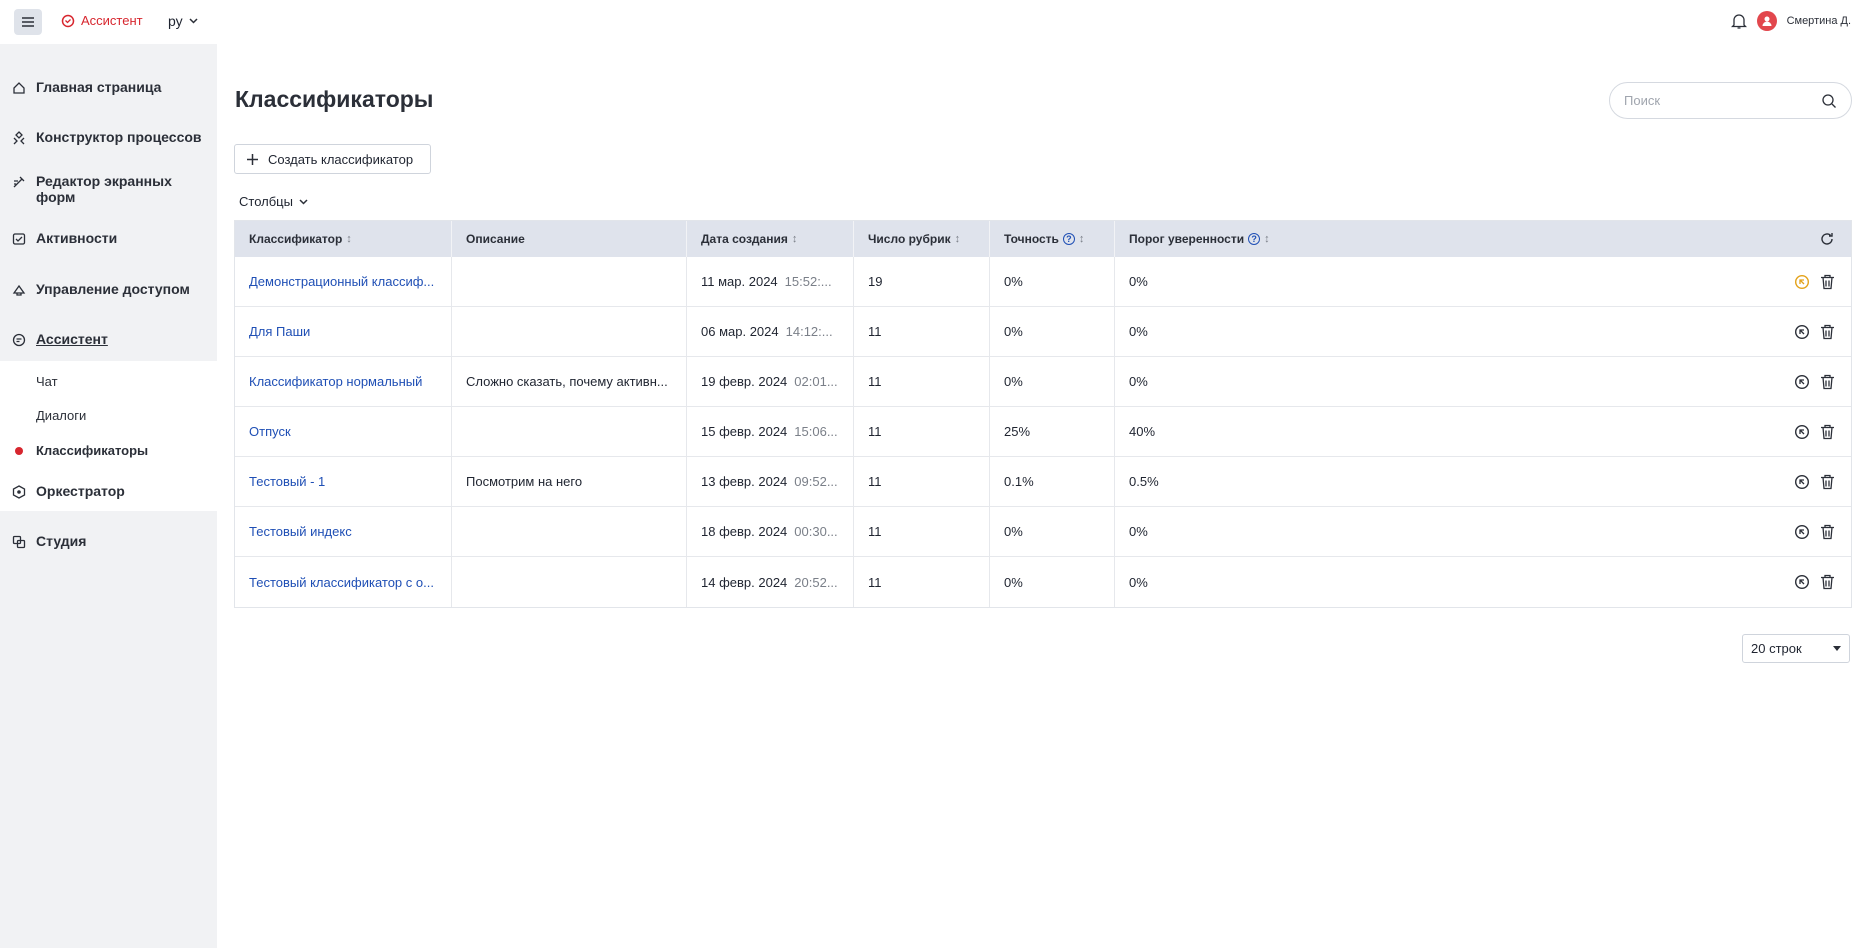 Image resolution: width=1869 pixels, height=948 pixels. What do you see at coordinates (569, 331) in the screenshot?
I see `cell-description` at bounding box center [569, 331].